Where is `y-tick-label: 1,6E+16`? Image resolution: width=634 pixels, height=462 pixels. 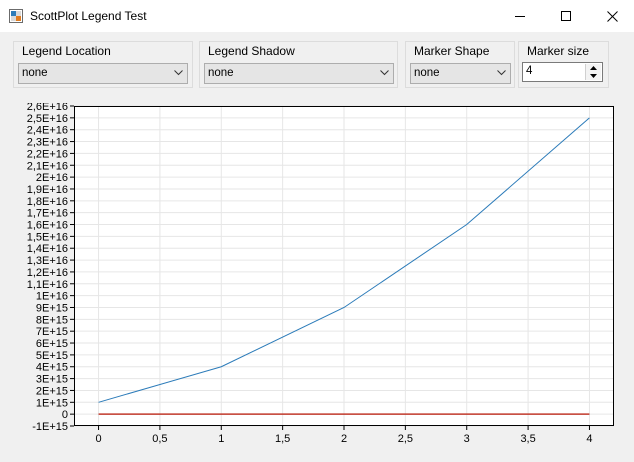 y-tick-label: 1,6E+16 is located at coordinates (47, 226).